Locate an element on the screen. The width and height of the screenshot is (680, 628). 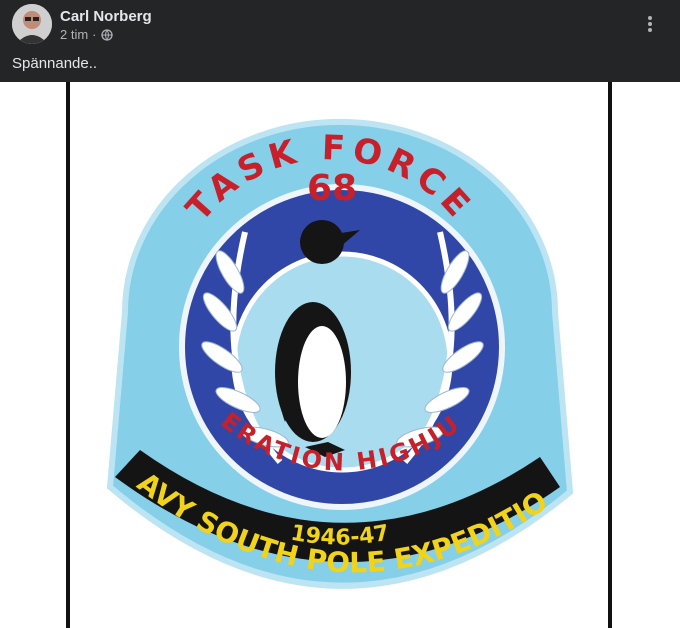
post-meta: 2 tim · is located at coordinates (86, 34).